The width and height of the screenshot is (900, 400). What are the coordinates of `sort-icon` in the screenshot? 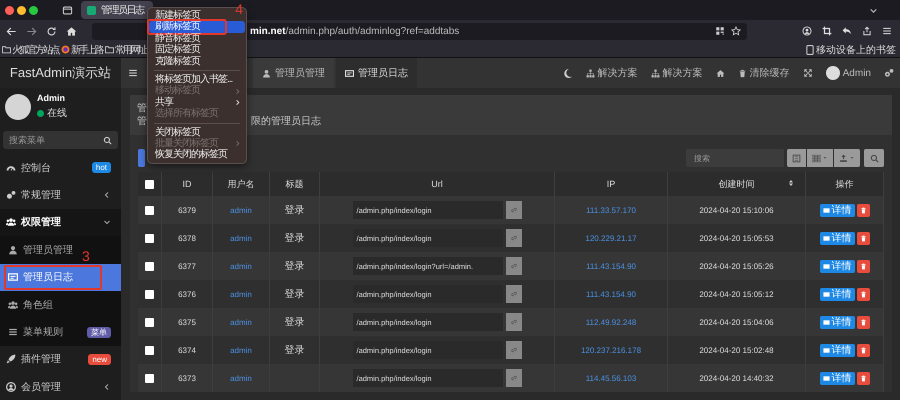 It's located at (791, 183).